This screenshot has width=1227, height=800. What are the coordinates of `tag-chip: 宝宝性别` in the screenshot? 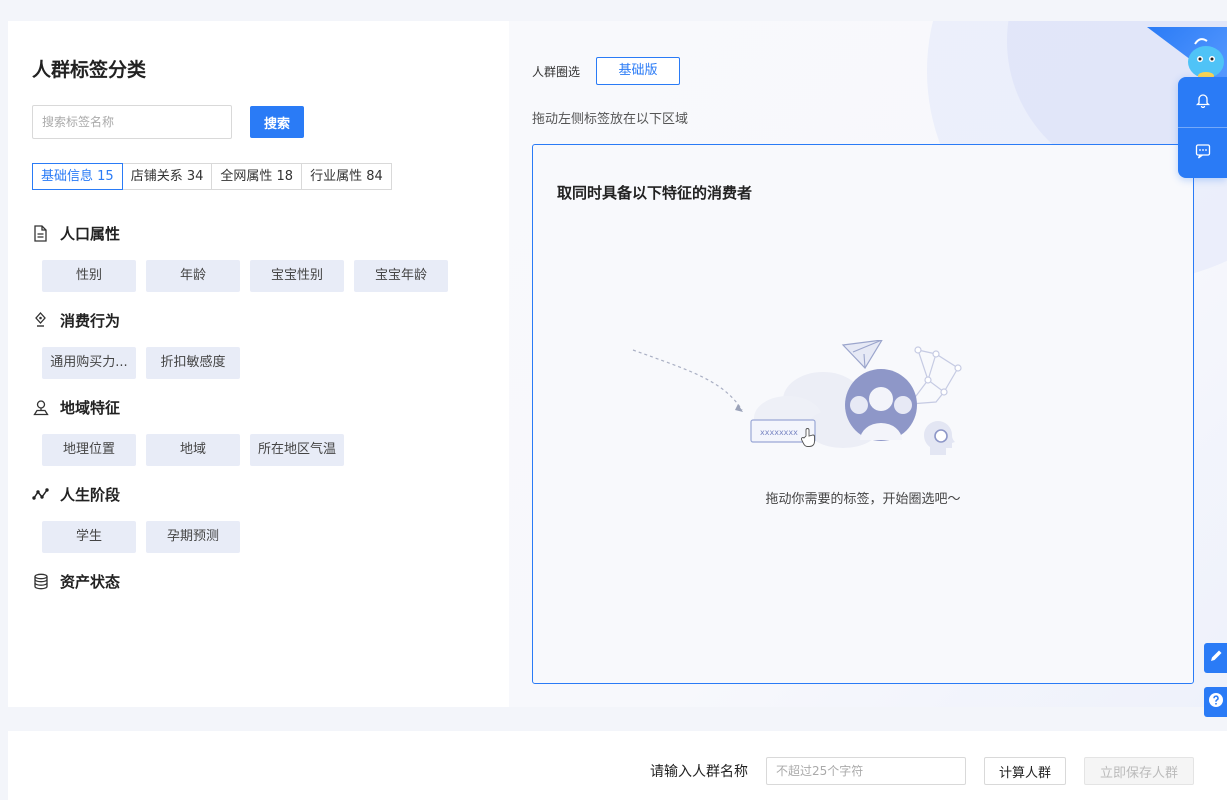 It's located at (297, 276).